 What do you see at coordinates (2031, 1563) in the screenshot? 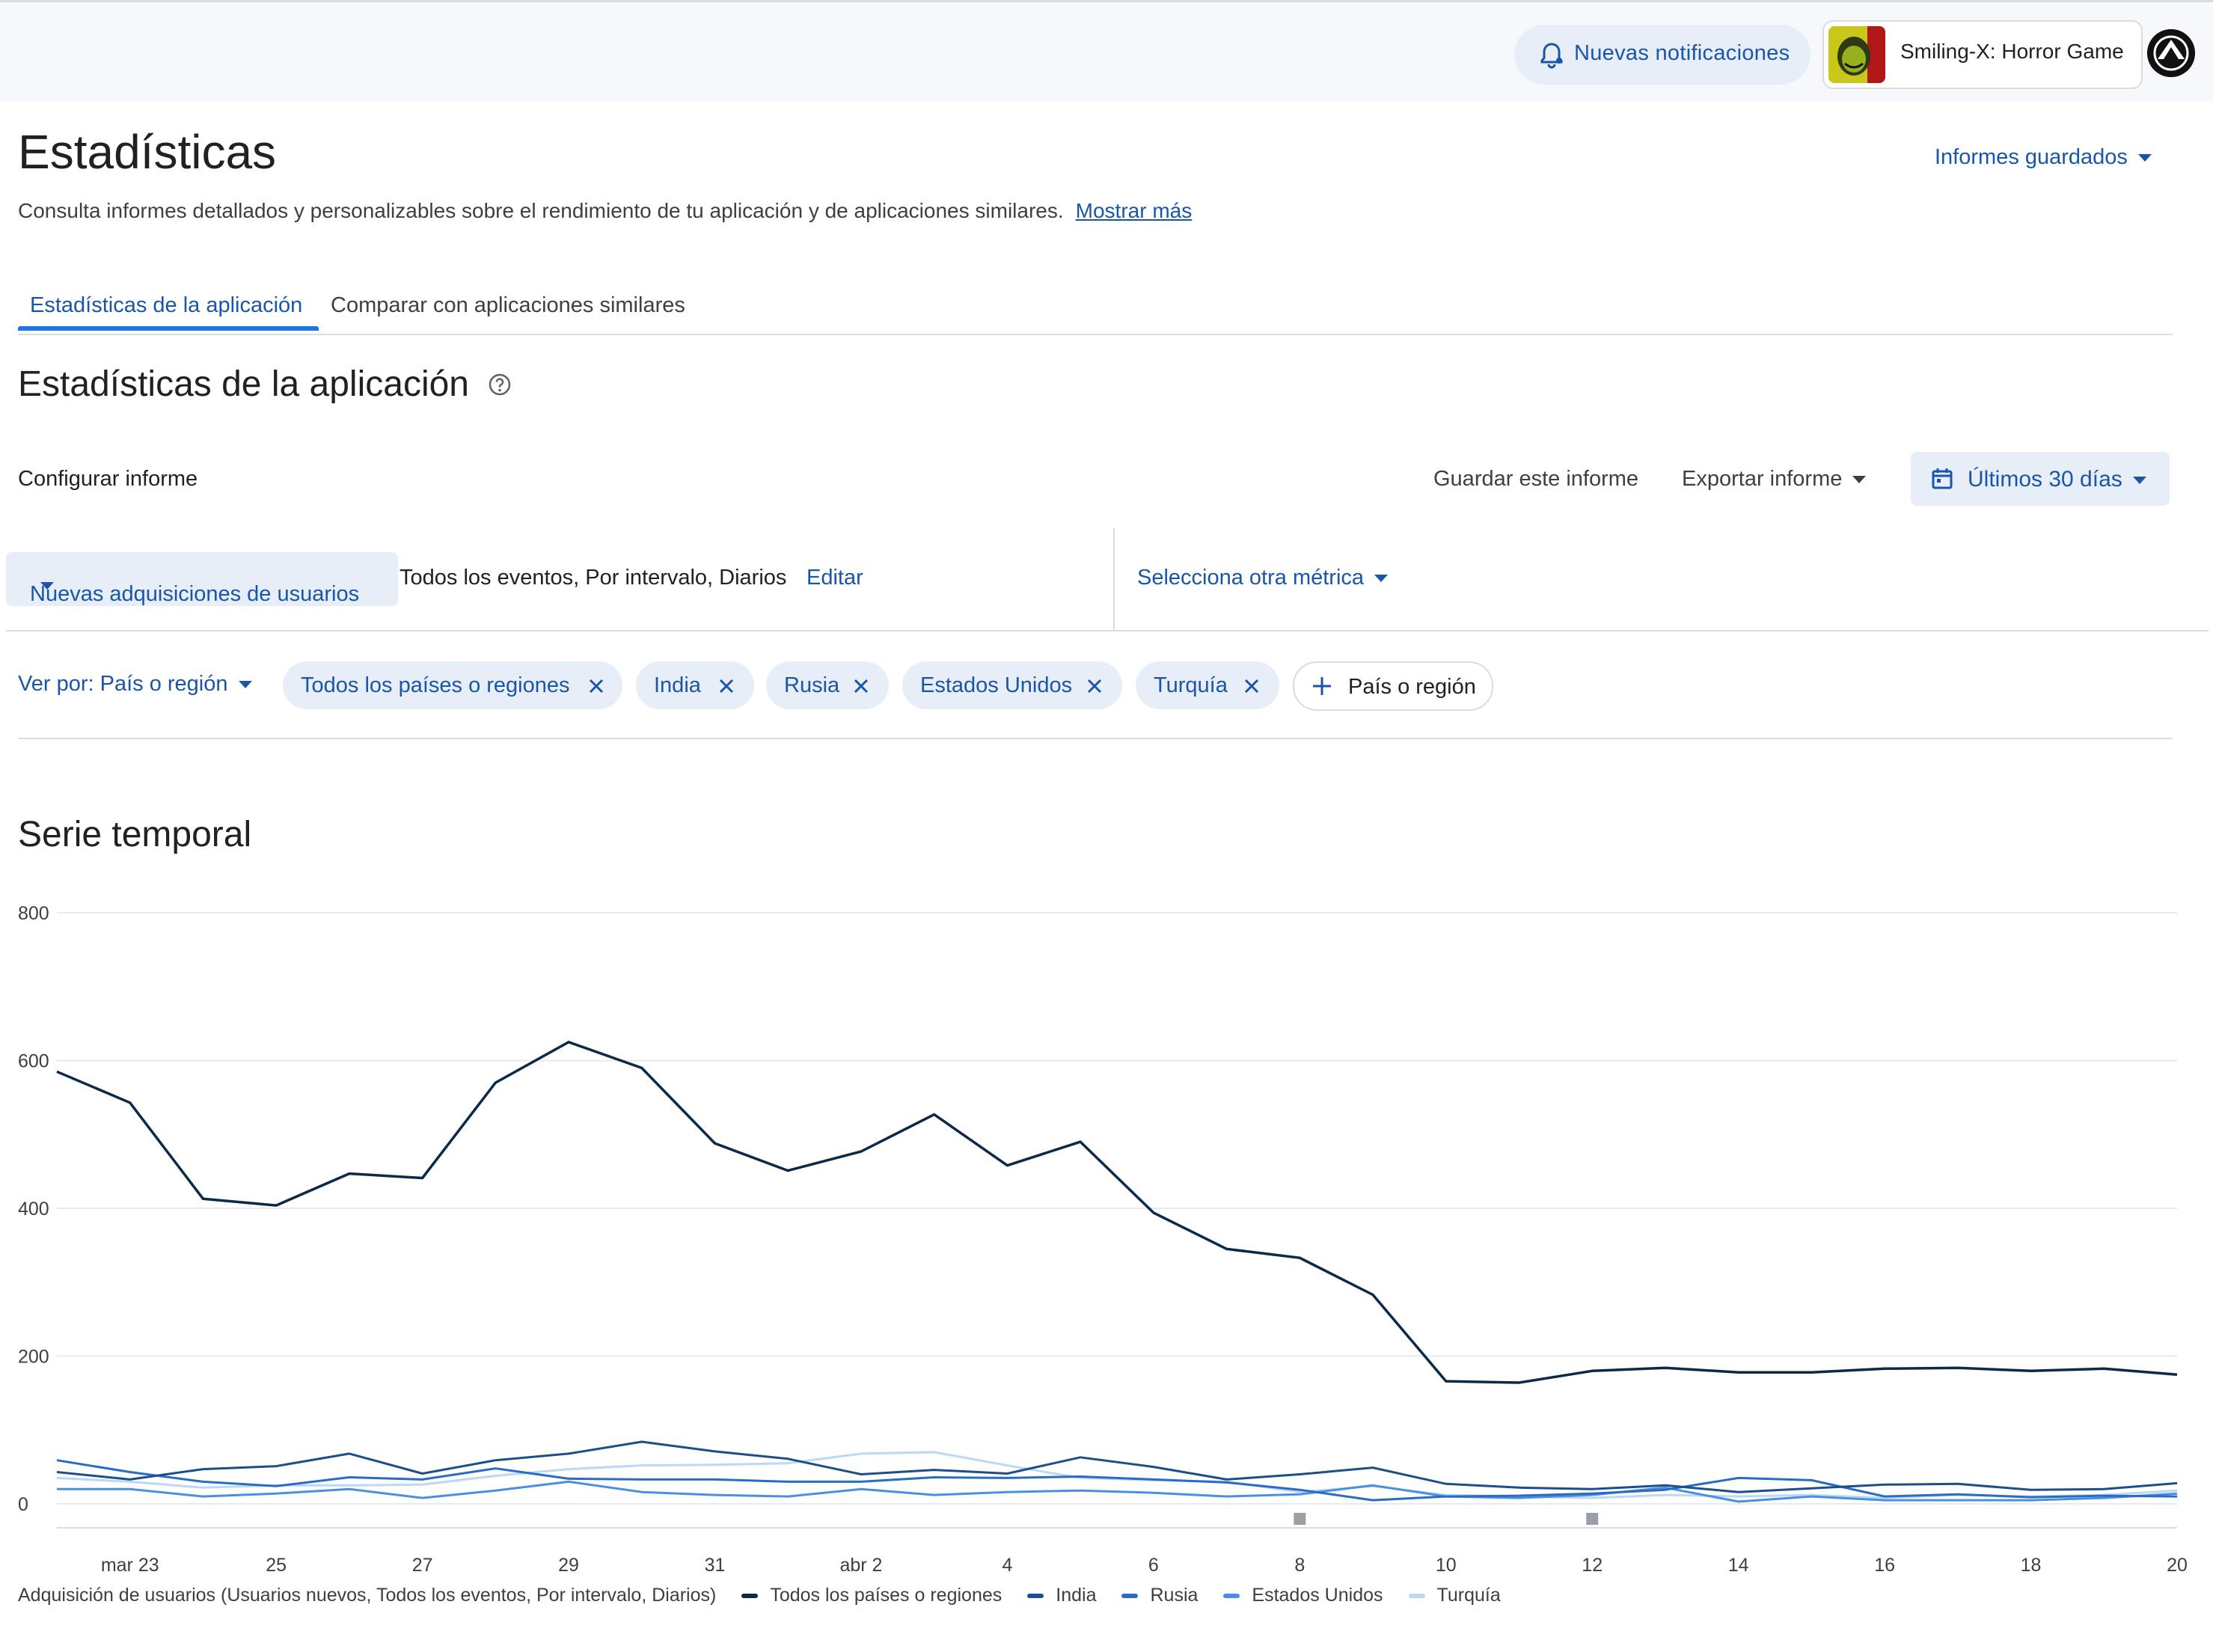
I see `x-tick-label: 18` at bounding box center [2031, 1563].